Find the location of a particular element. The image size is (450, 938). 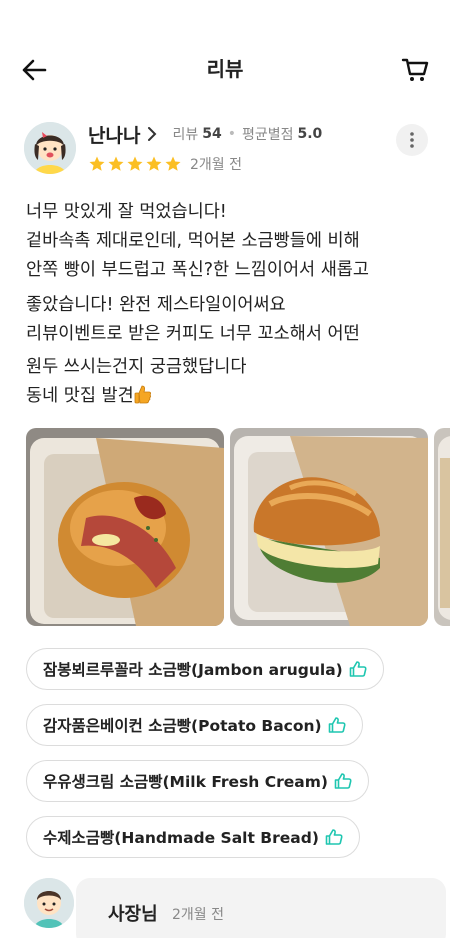

review-line: 리뷰이벤트로 받은 커피도 너무 꼬소해서 어떤 is located at coordinates (193, 334).